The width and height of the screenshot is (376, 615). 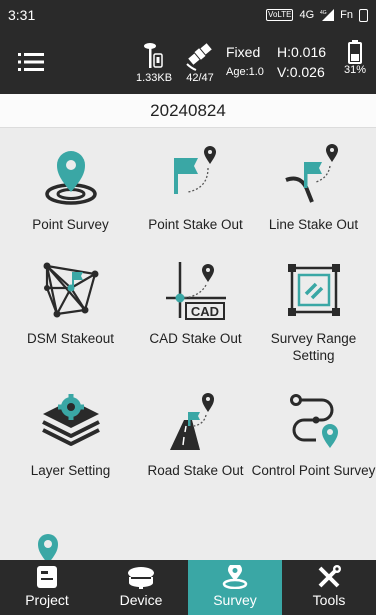 What do you see at coordinates (313, 470) in the screenshot?
I see `tile-label: Control Point Survey` at bounding box center [313, 470].